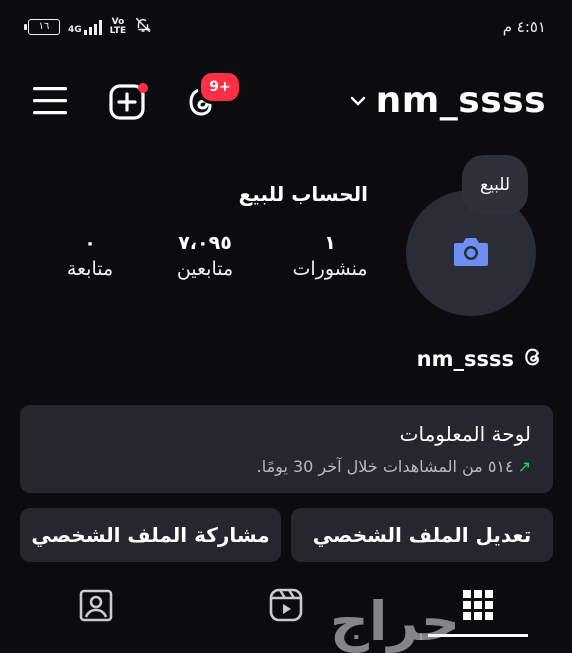  What do you see at coordinates (460, 100) in the screenshot?
I see `header-username: nm_ssss` at bounding box center [460, 100].